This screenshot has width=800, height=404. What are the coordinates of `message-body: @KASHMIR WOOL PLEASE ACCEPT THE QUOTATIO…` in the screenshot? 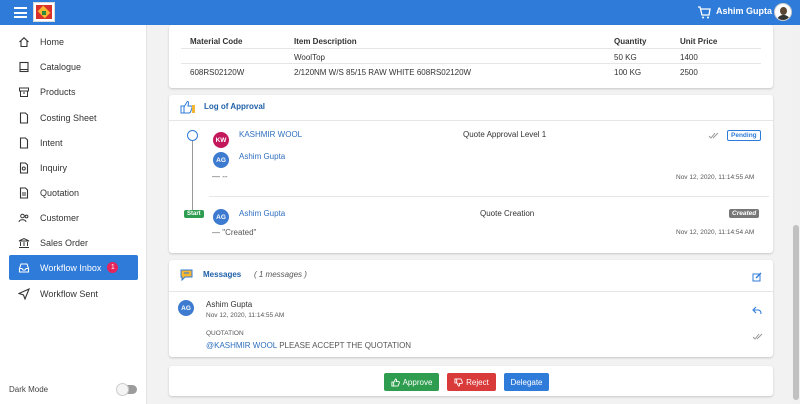 It's located at (308, 345).